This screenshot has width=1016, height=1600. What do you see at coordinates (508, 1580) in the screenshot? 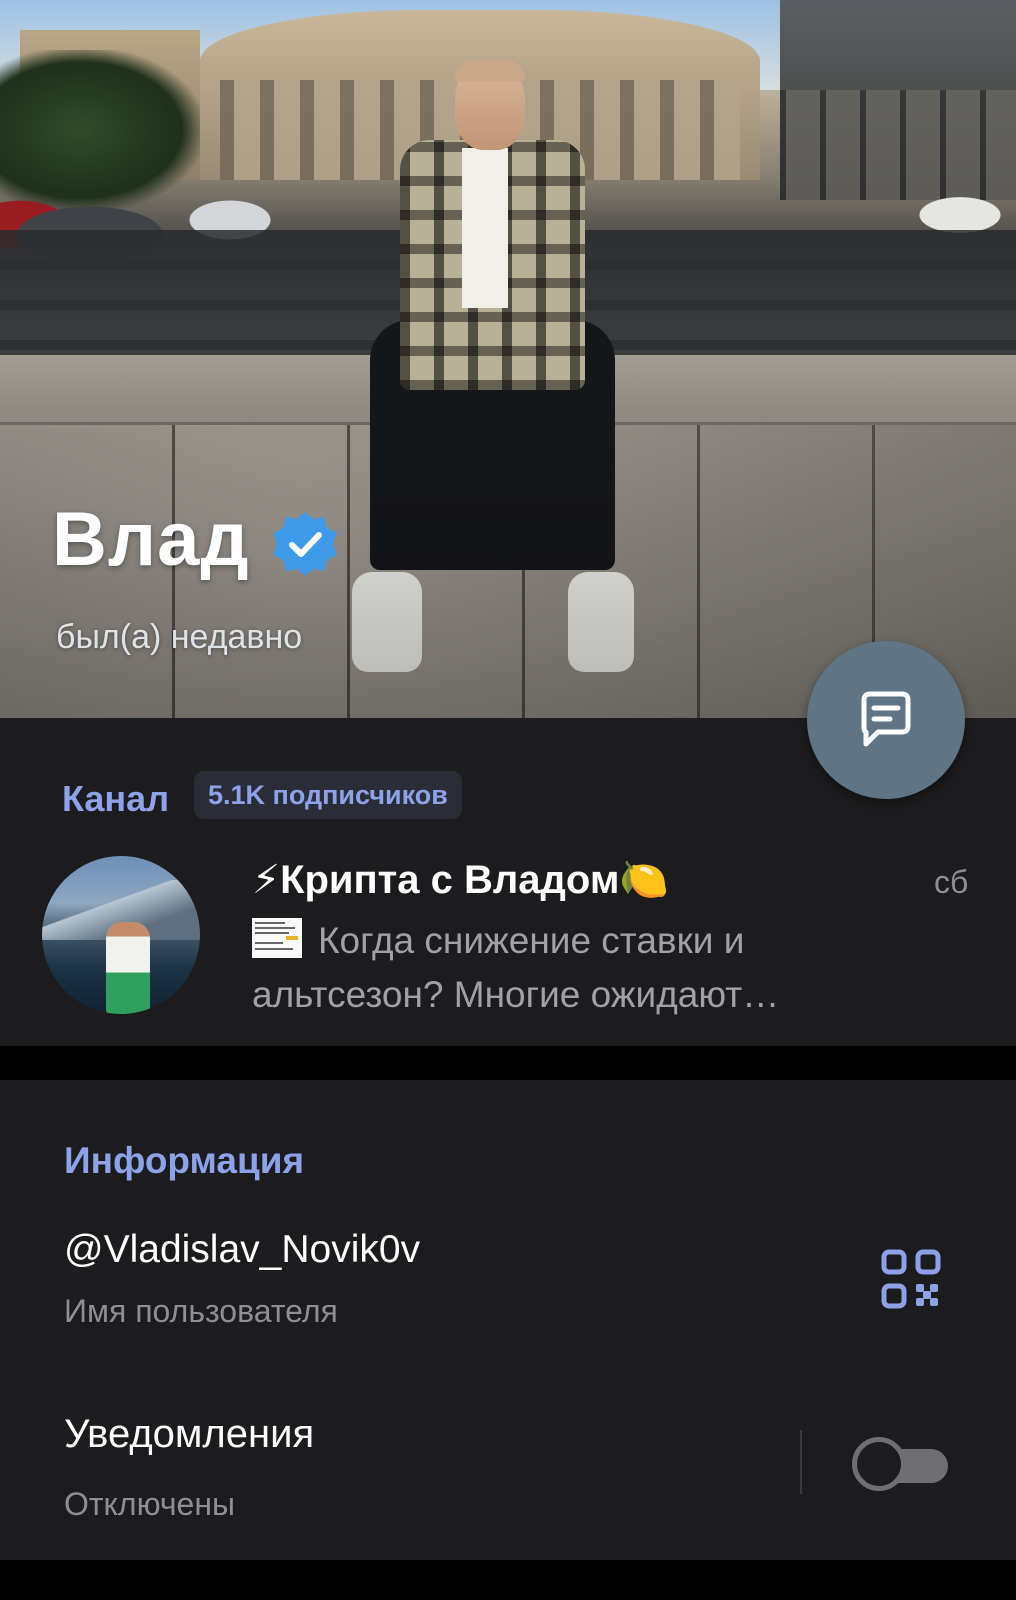
I see `bottom-strip` at bounding box center [508, 1580].